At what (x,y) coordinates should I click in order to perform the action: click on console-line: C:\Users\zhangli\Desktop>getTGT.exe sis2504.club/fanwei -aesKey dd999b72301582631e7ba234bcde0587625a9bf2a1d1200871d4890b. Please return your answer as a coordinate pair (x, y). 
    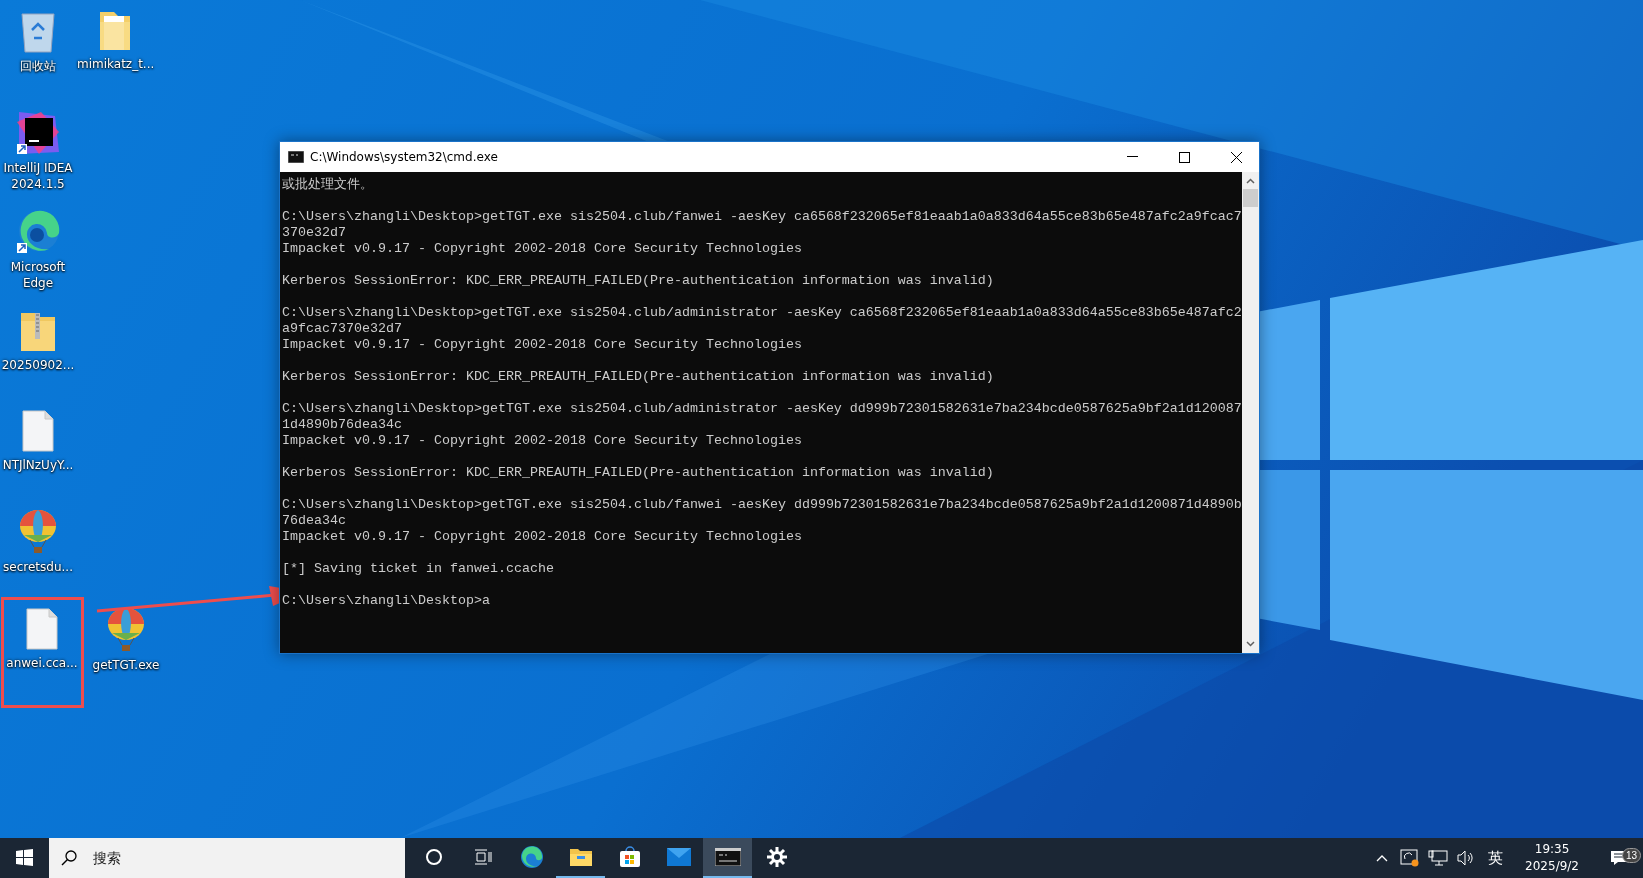
    Looking at the image, I should click on (762, 504).